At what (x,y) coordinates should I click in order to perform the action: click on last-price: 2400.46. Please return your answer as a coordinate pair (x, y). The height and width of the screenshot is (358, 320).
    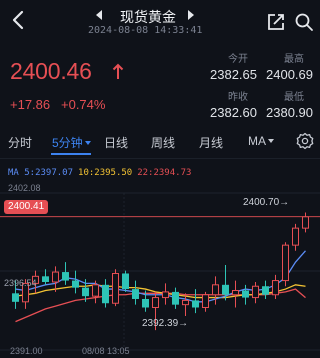
    Looking at the image, I should click on (51, 71).